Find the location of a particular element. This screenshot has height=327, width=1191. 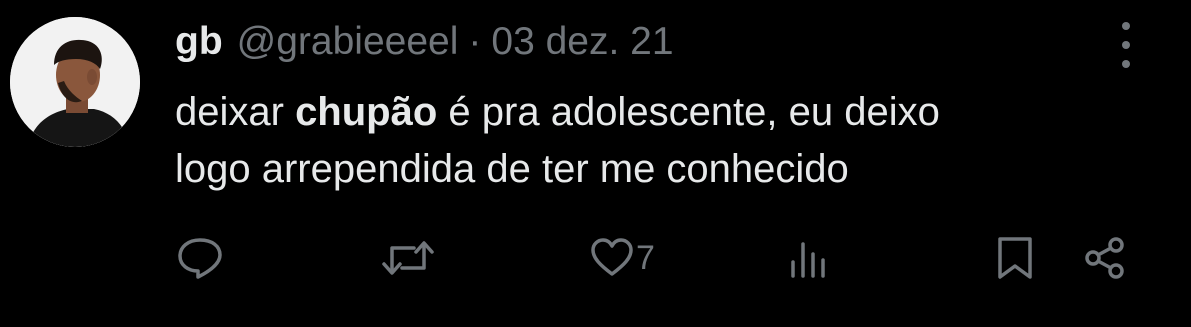

views-icon is located at coordinates (808, 260).